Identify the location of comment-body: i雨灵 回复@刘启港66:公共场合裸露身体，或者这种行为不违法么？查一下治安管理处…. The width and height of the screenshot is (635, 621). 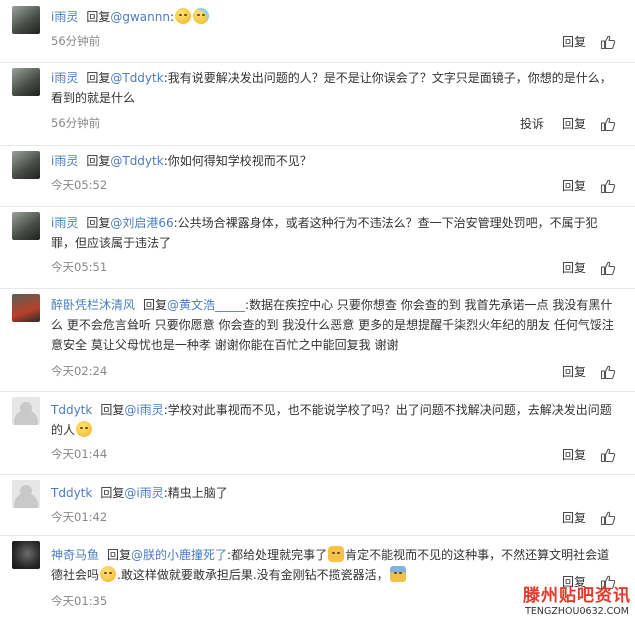
(336, 233).